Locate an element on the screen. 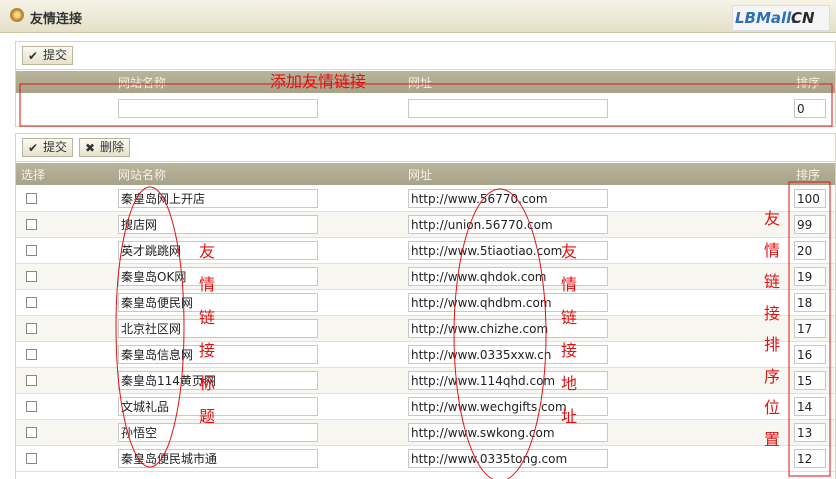 The width and height of the screenshot is (836, 479). gear-icon is located at coordinates (17, 15).